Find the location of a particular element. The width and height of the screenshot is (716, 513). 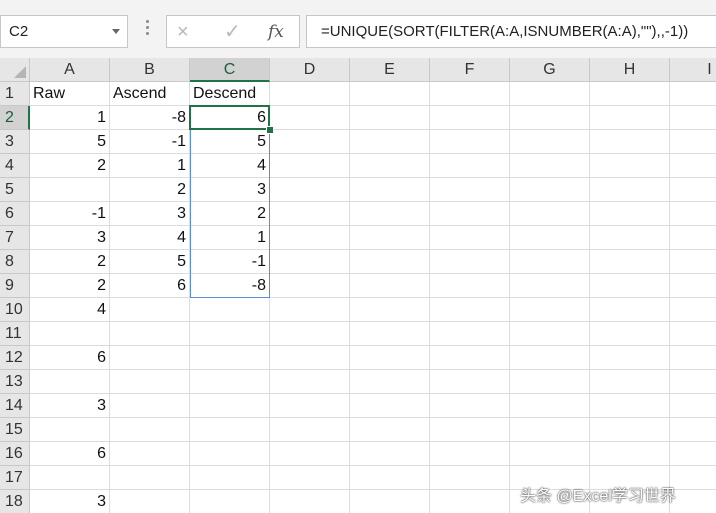

cell-c10 is located at coordinates (230, 310).